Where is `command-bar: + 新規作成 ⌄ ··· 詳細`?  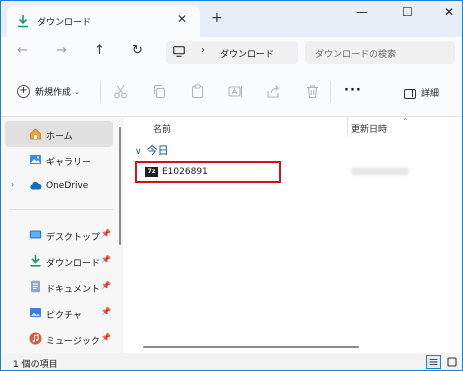
command-bar: + 新規作成 ⌄ ··· 詳細 is located at coordinates (231, 93).